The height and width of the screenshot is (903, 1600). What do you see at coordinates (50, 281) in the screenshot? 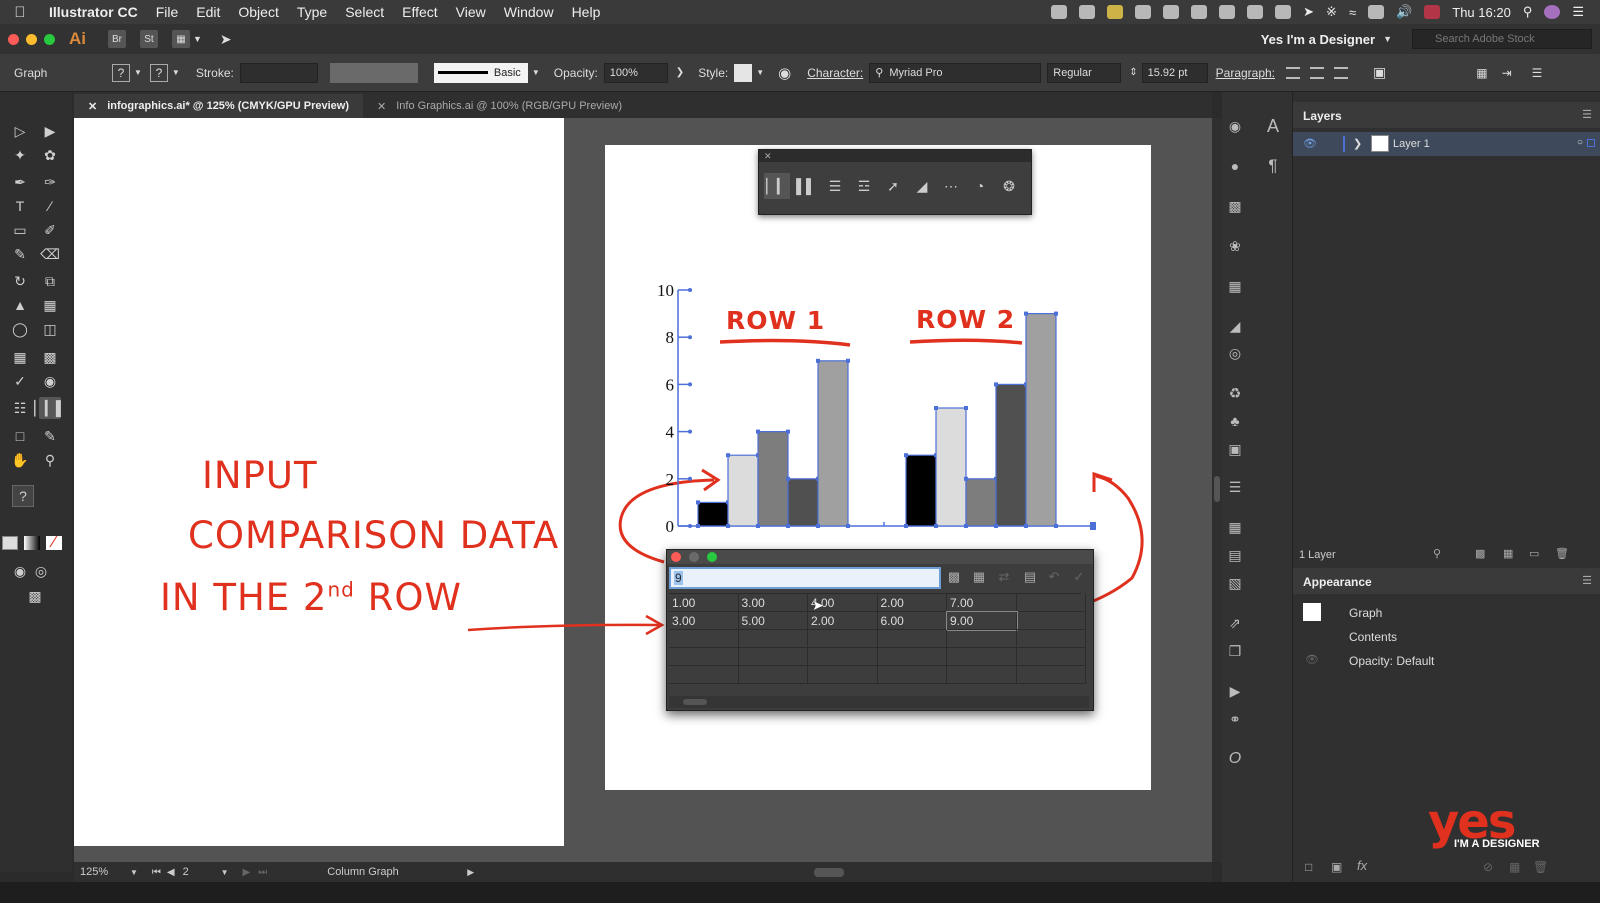
I see `scale-tool-icon: ⧉` at bounding box center [50, 281].